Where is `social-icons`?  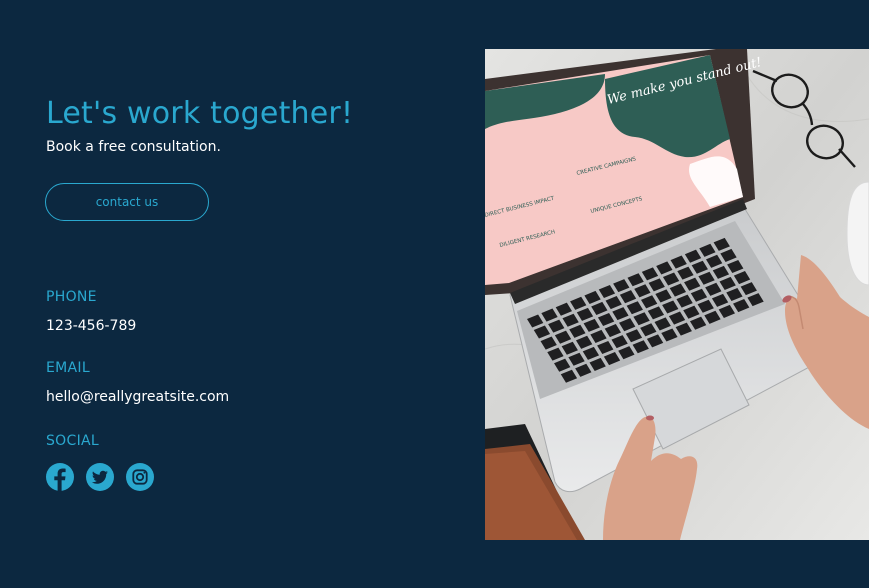
social-icons is located at coordinates (100, 477).